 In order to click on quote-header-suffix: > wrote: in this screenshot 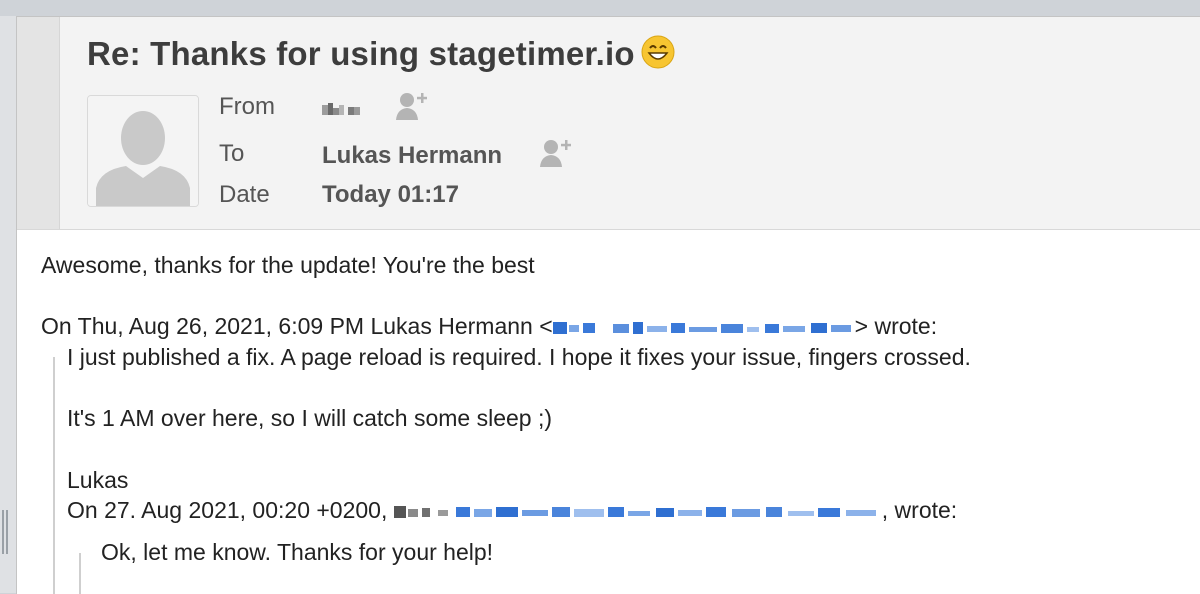, I will do `click(896, 326)`.